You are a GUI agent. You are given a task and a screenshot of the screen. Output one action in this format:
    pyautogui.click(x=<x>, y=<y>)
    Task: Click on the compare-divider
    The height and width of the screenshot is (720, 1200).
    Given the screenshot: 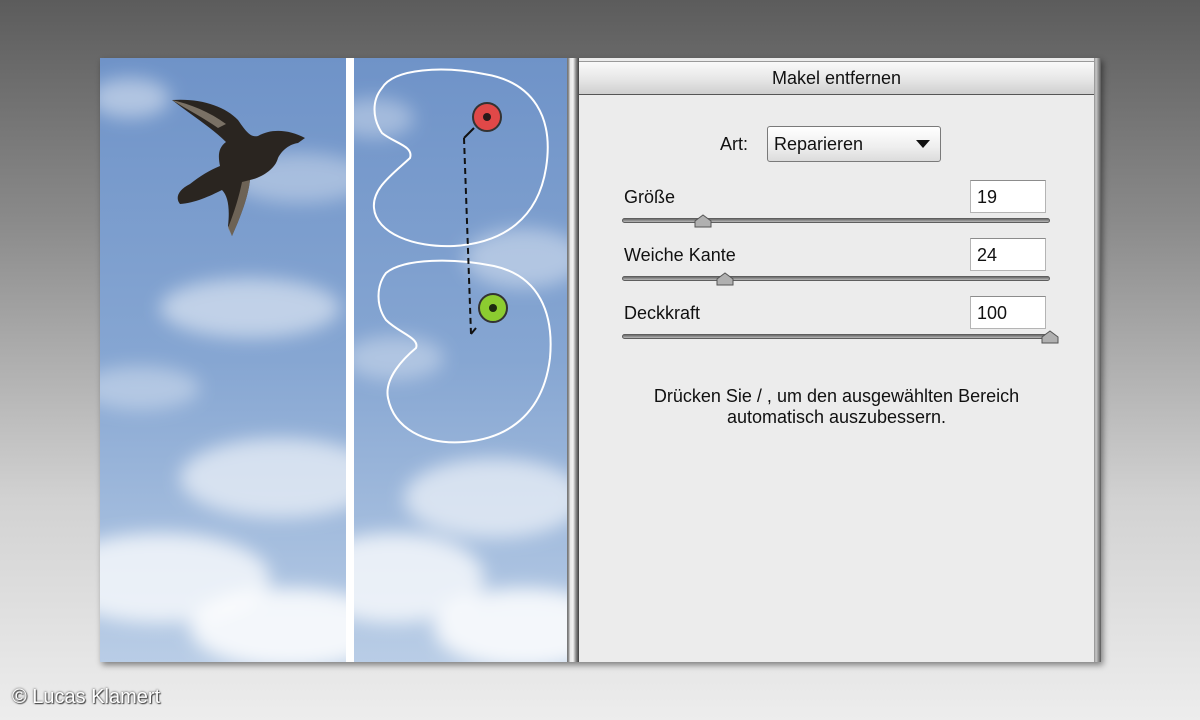 What is the action you would take?
    pyautogui.click(x=350, y=360)
    